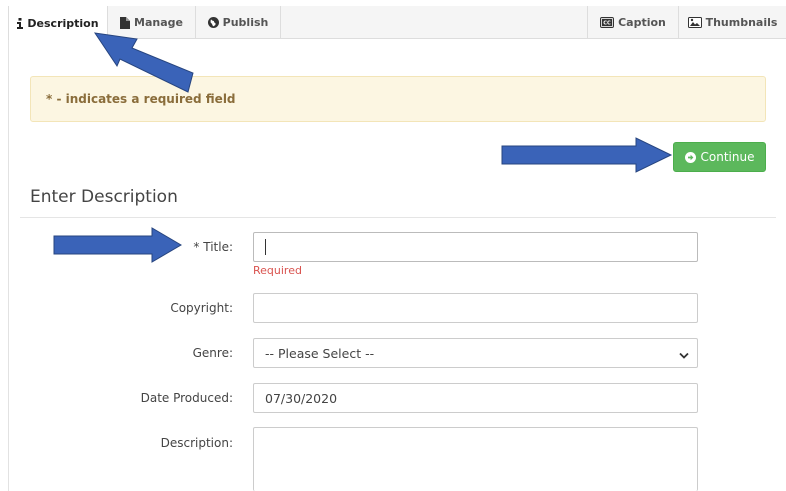  I want to click on annotation-arrow-continue, so click(587, 155).